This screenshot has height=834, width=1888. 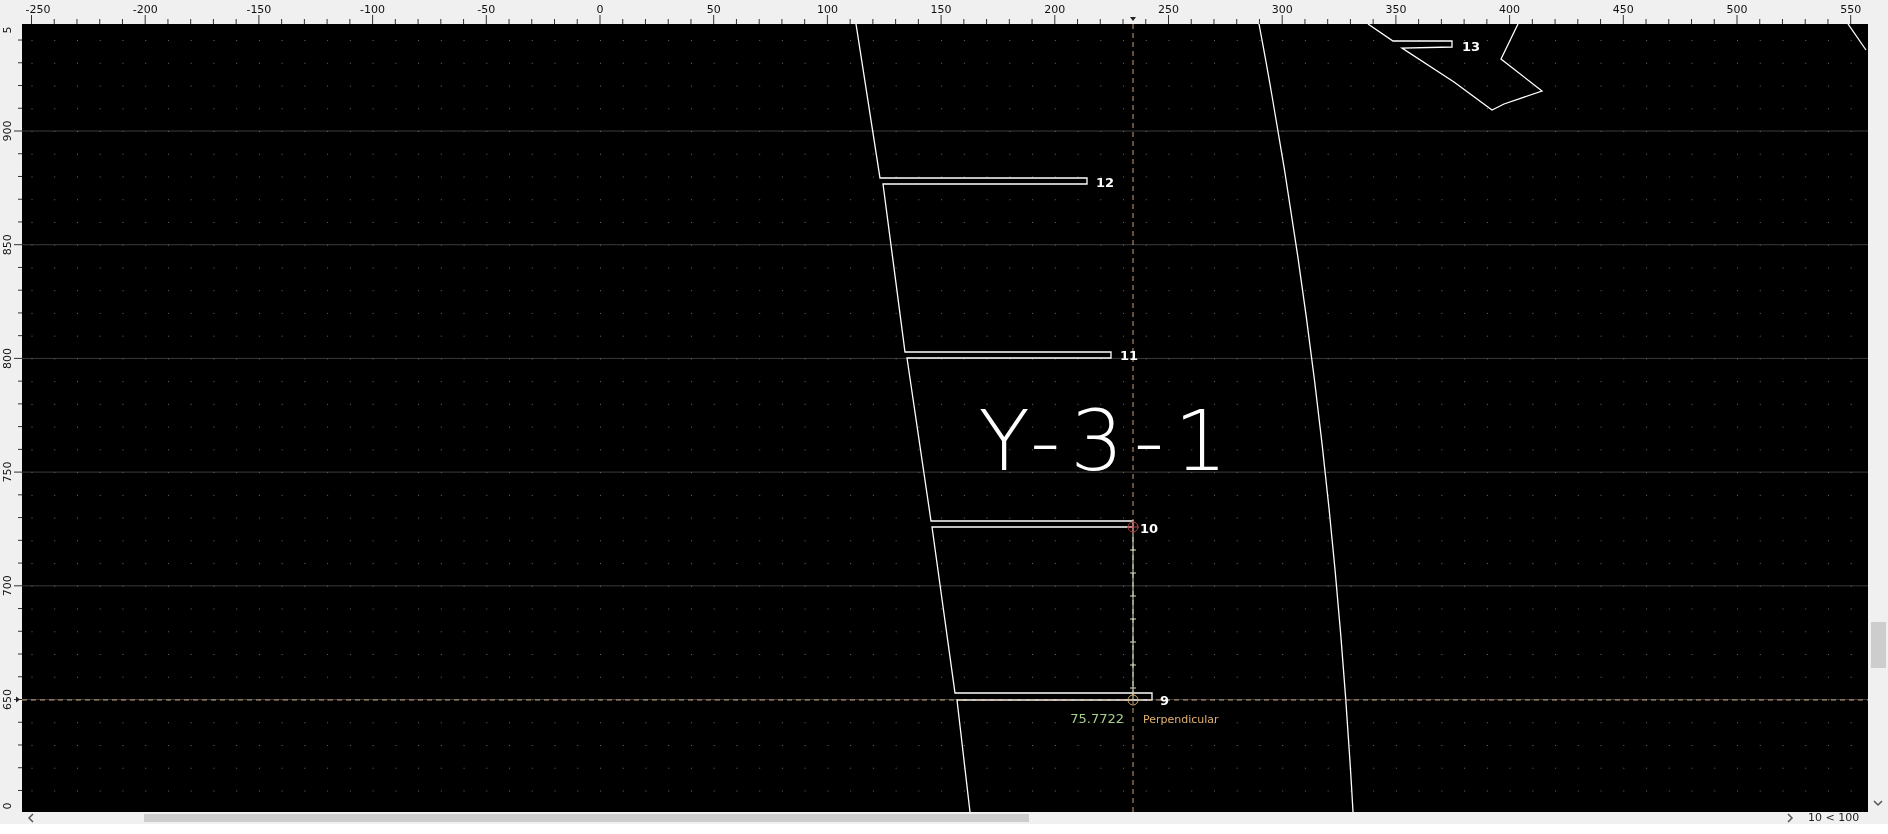 I want to click on scroll-right-icon, so click(x=1790, y=818).